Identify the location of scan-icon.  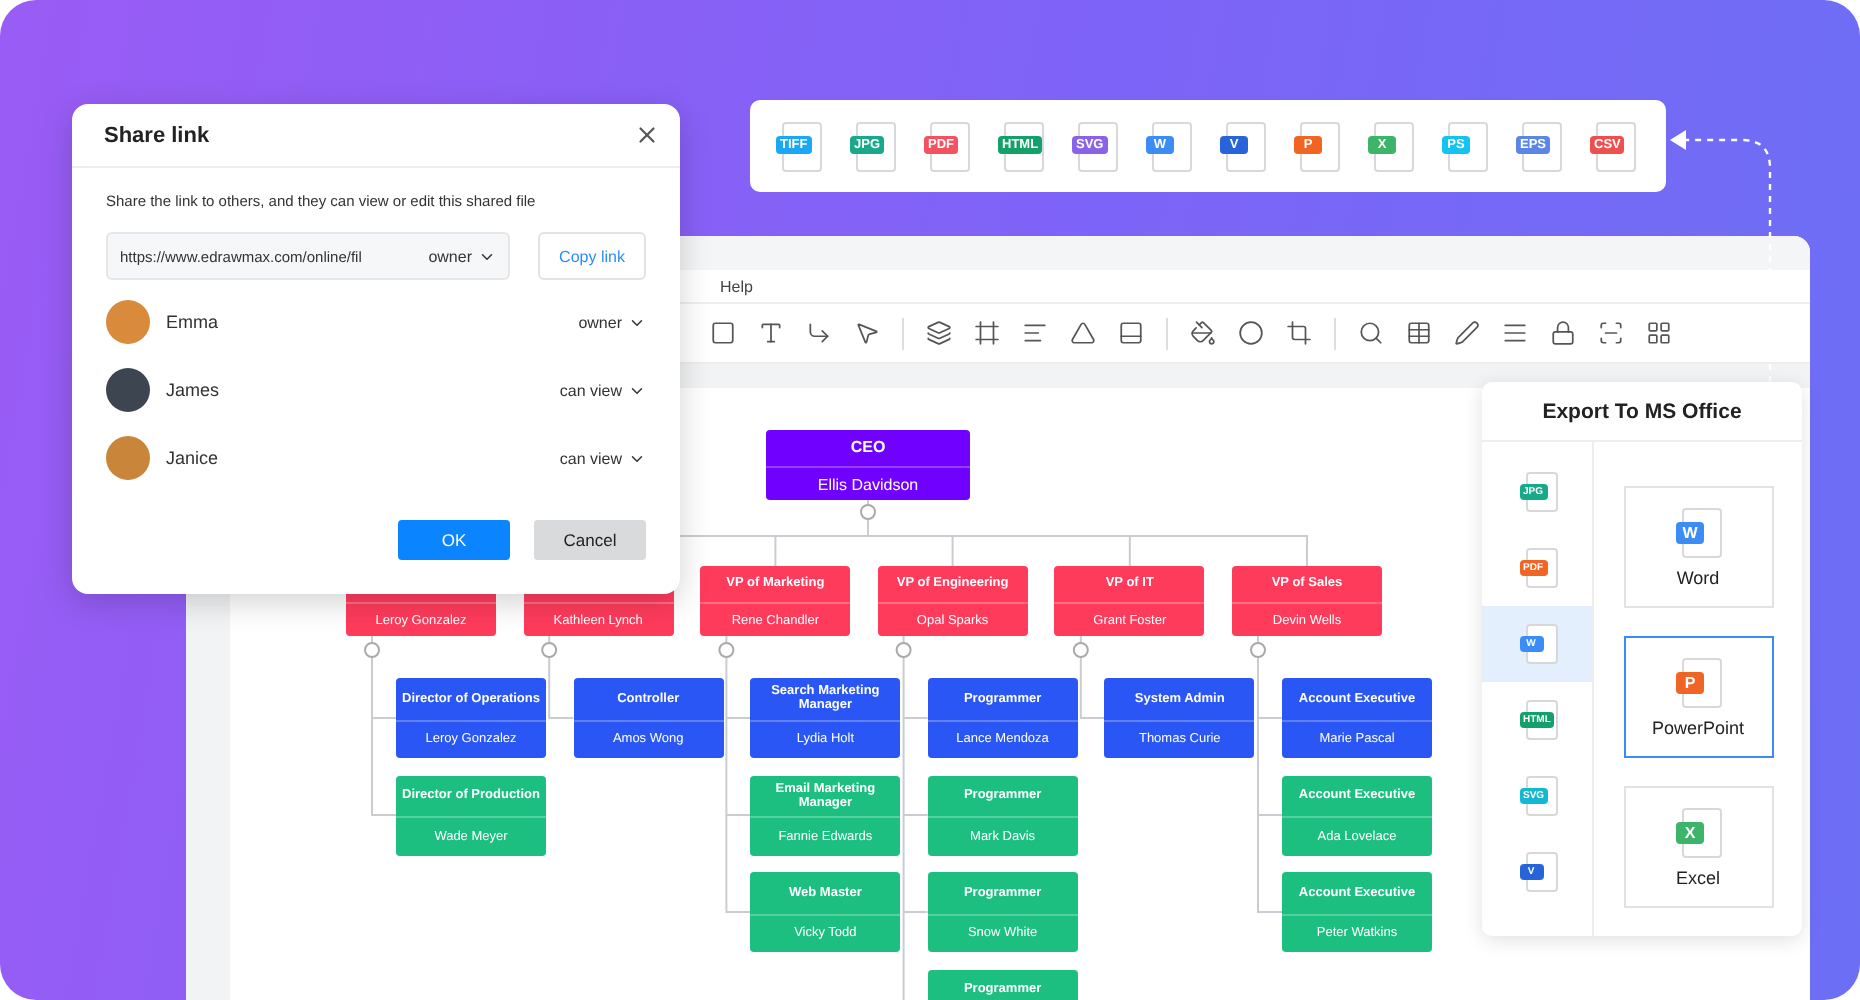
(1611, 333).